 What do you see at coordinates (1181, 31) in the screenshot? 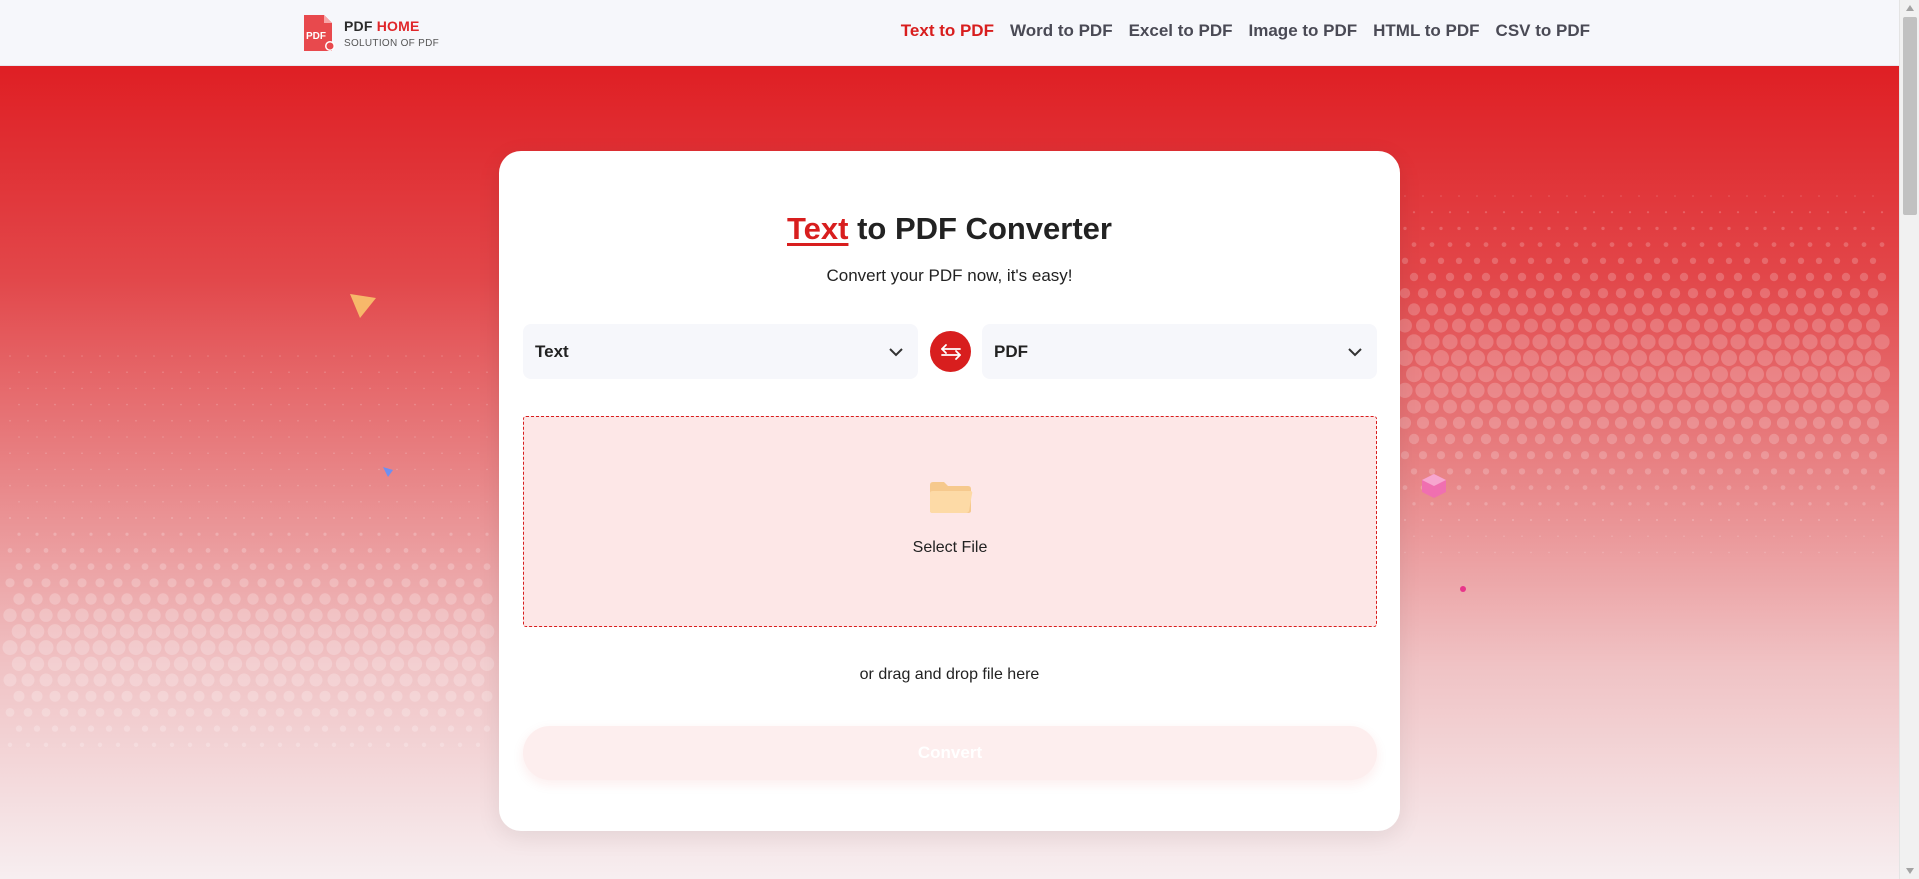
I see `nav-excel-to-pdf: Excel to PDF` at bounding box center [1181, 31].